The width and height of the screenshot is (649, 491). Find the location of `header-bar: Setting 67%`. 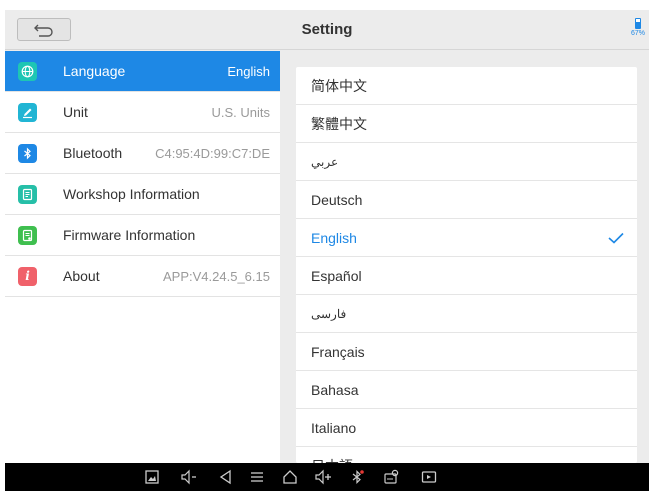

header-bar: Setting 67% is located at coordinates (327, 30).